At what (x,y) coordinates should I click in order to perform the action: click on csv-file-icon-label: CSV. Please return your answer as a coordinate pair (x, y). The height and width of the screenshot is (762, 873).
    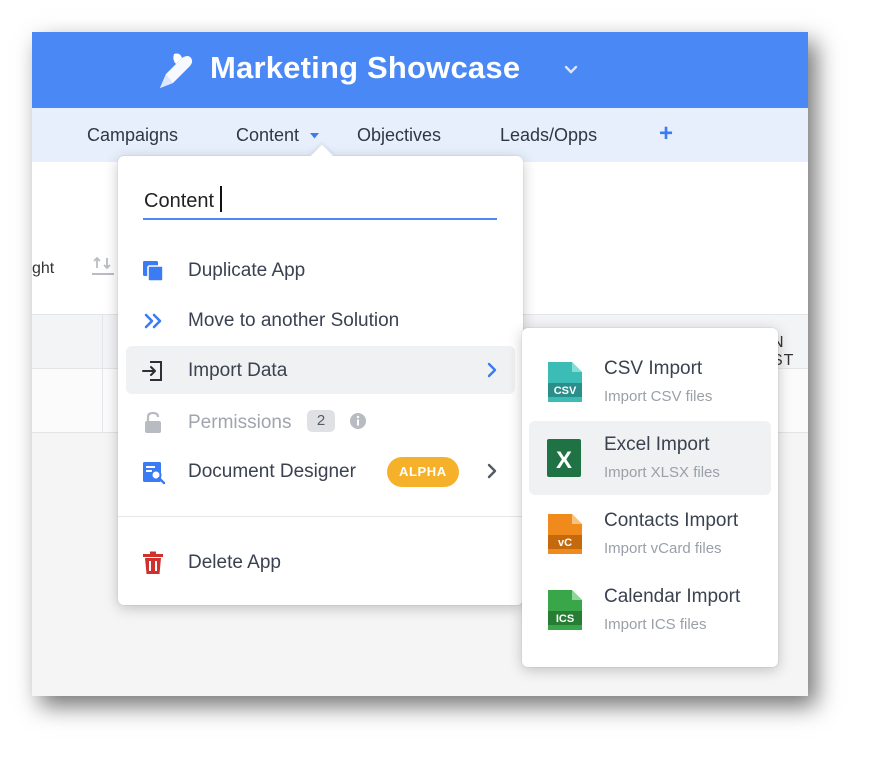
    Looking at the image, I should click on (565, 391).